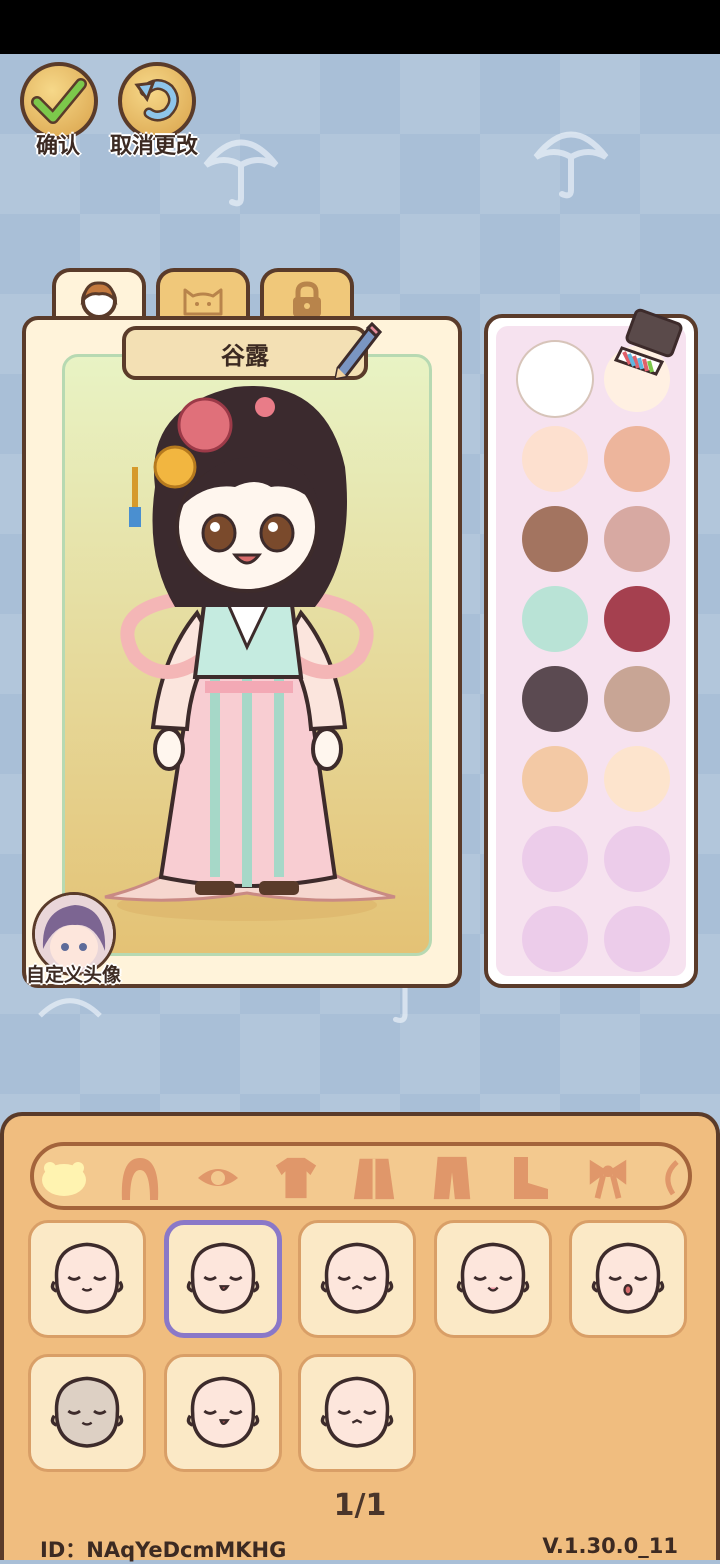 This screenshot has height=1564, width=720. I want to click on checkmark-icon, so click(59, 101).